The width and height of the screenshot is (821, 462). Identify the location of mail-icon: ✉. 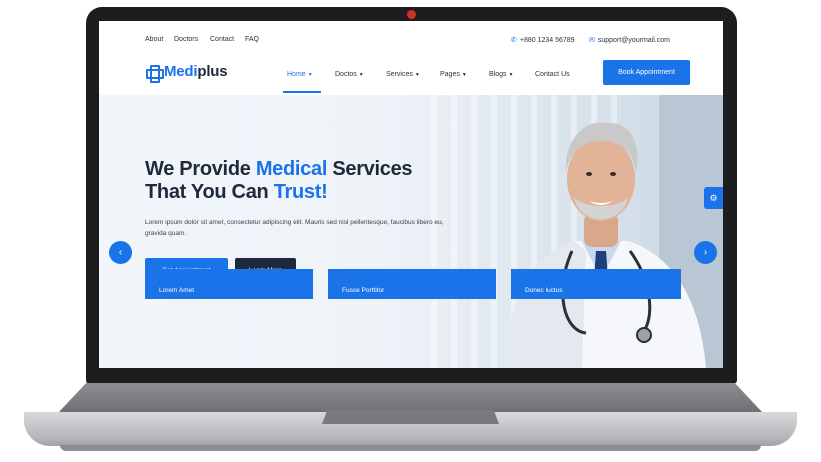
(592, 40).